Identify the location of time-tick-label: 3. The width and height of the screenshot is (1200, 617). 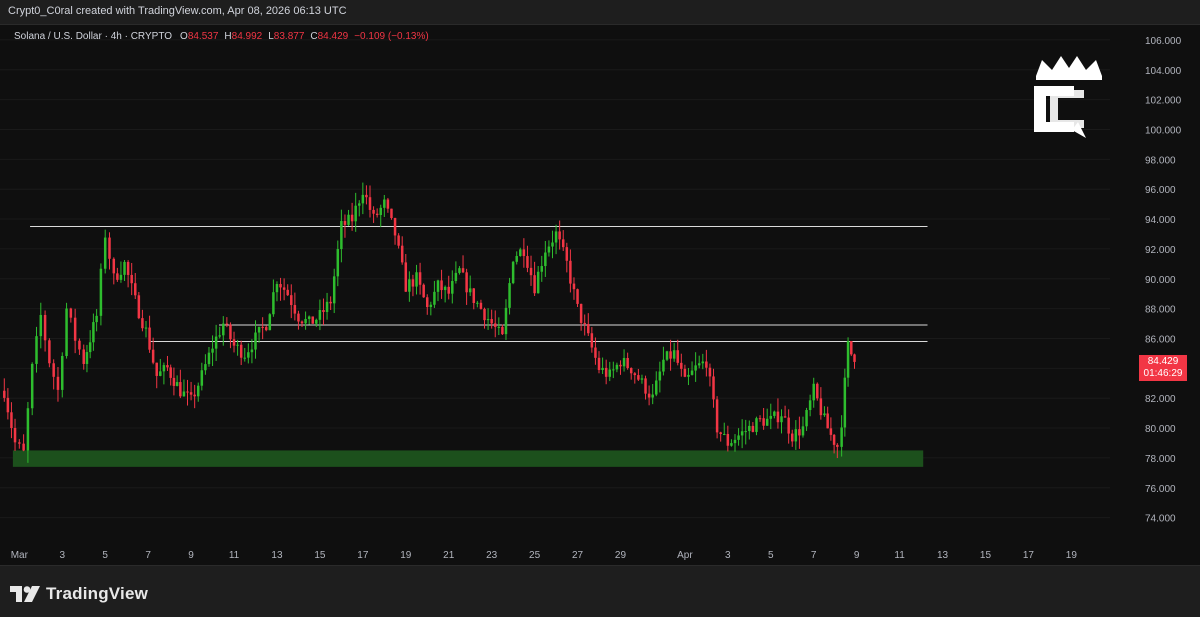
(62, 555).